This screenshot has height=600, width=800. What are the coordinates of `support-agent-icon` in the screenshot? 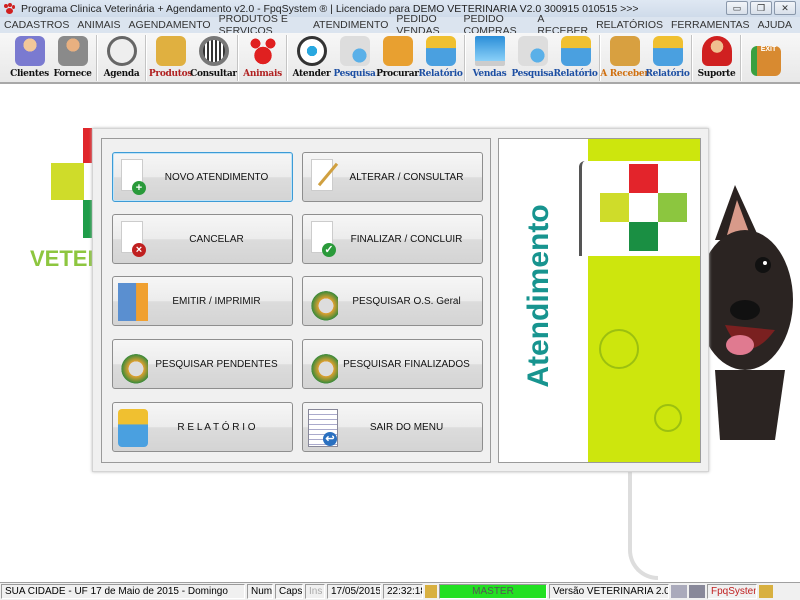 It's located at (716, 51).